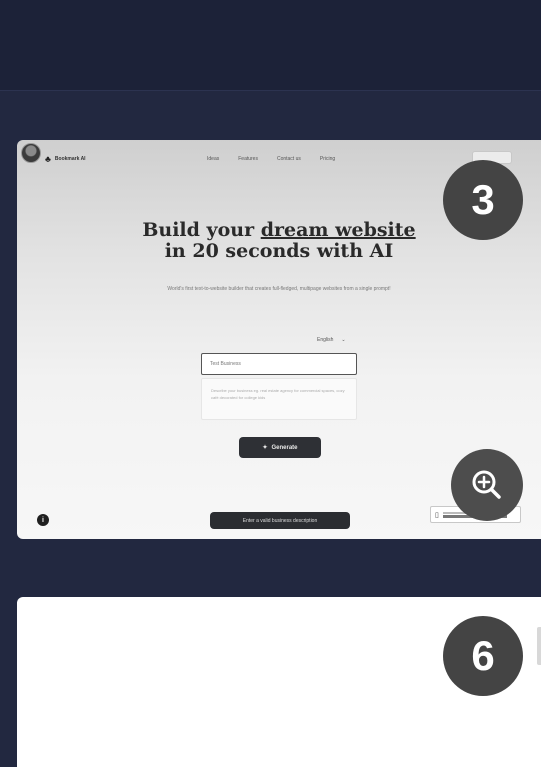 This screenshot has width=541, height=767. I want to click on card-6-number: 6, so click(483, 656).